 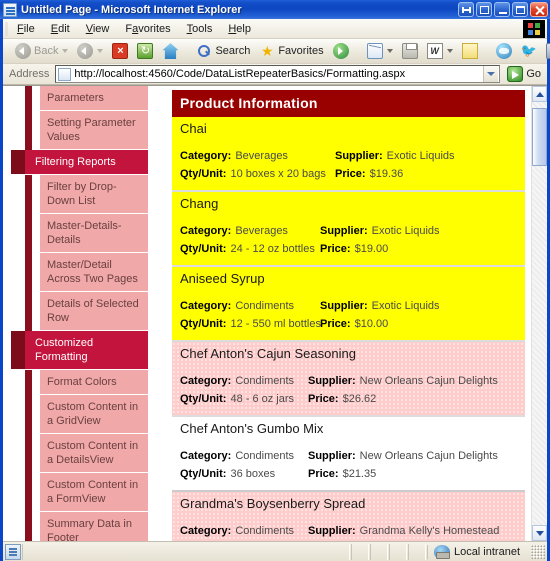 What do you see at coordinates (291, 51) in the screenshot?
I see `favorites-button: ★ Favorites` at bounding box center [291, 51].